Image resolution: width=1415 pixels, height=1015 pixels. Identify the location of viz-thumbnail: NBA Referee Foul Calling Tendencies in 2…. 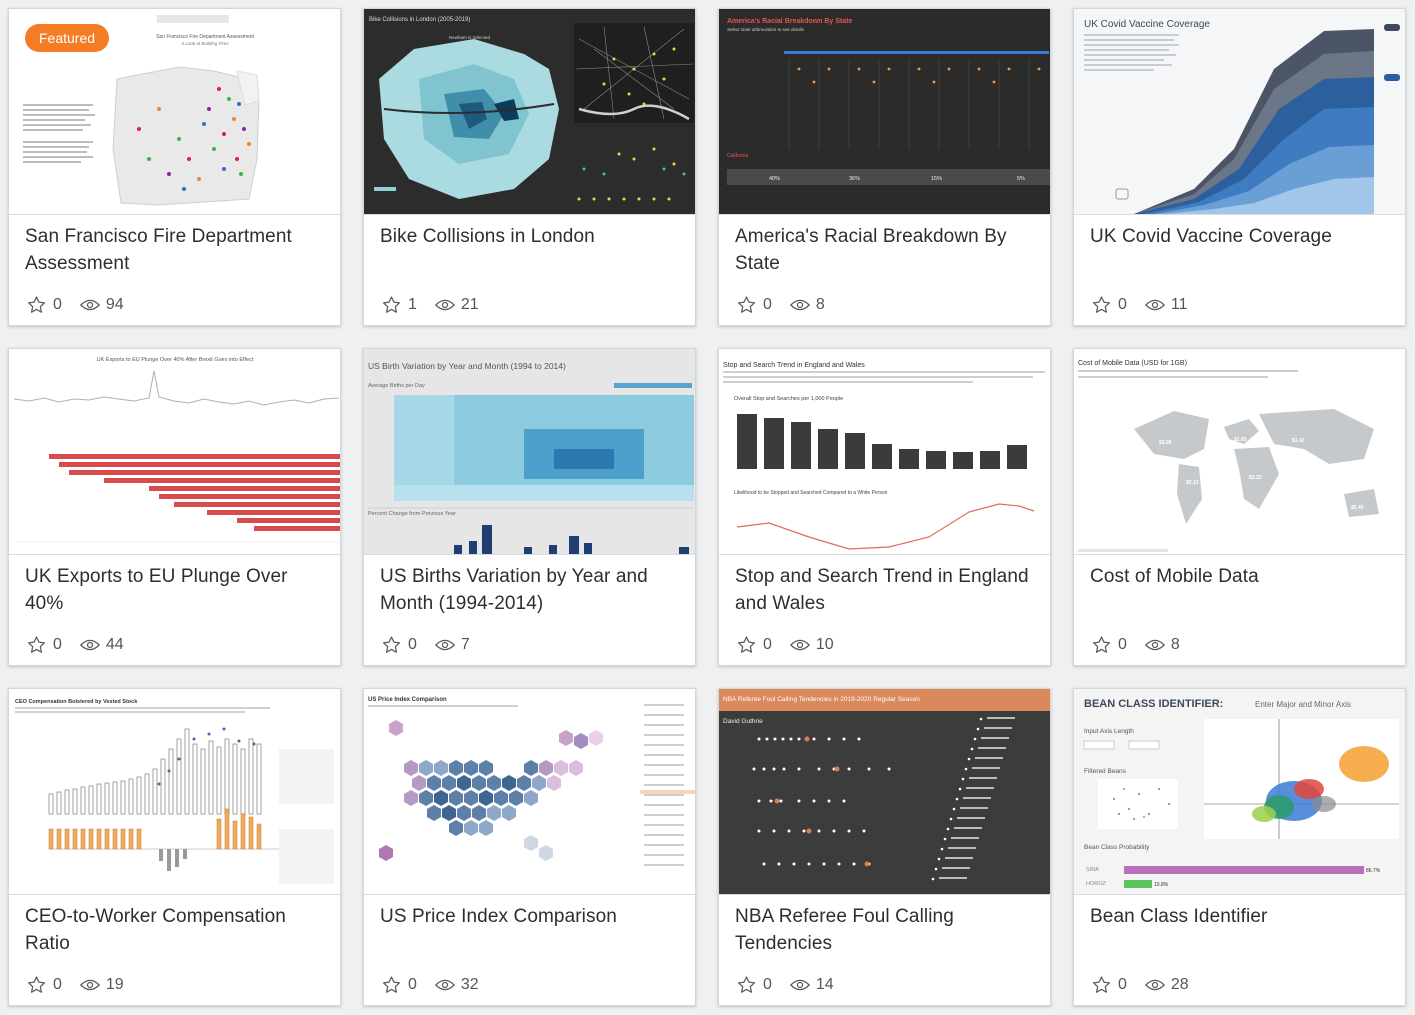
(884, 792).